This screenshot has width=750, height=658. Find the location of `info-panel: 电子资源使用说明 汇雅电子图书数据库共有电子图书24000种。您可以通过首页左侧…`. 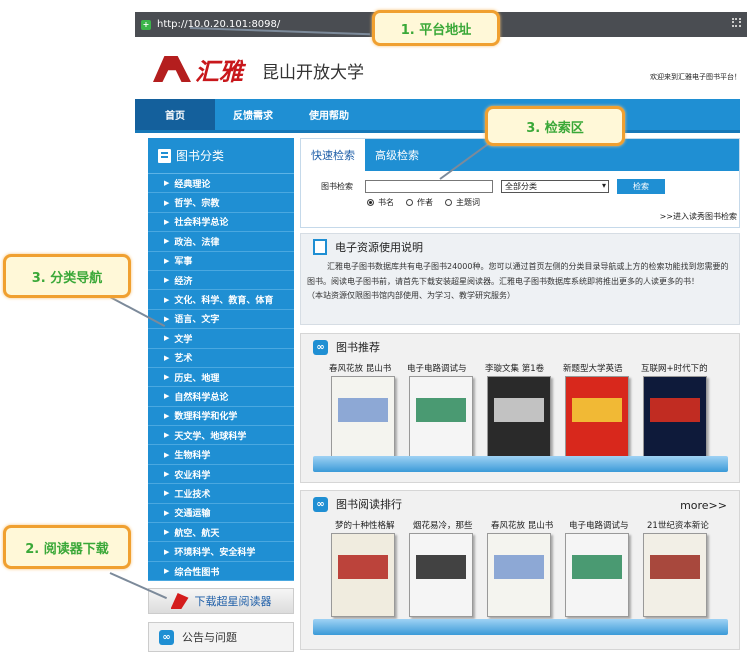

info-panel: 电子资源使用说明 汇雅电子图书数据库共有电子图书24000种。您可以通过首页左侧… is located at coordinates (520, 279).